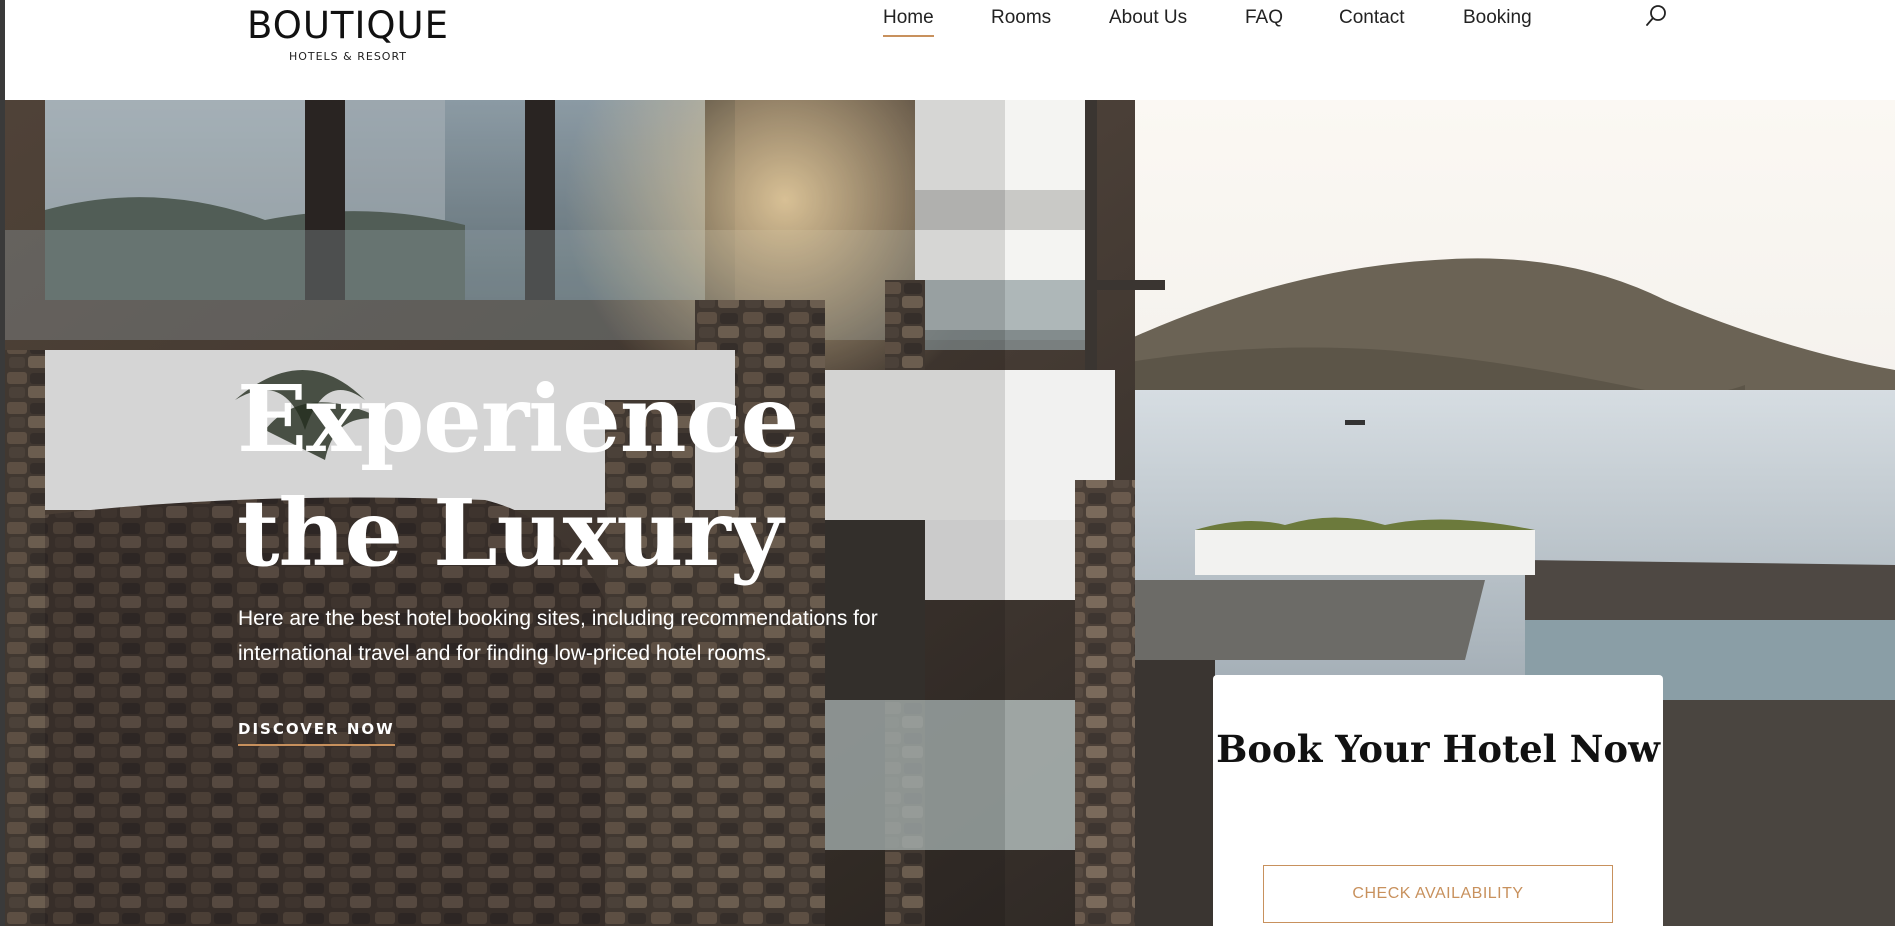 This screenshot has height=926, width=1895. Describe the element at coordinates (1656, 16) in the screenshot. I see `search-icon` at that location.